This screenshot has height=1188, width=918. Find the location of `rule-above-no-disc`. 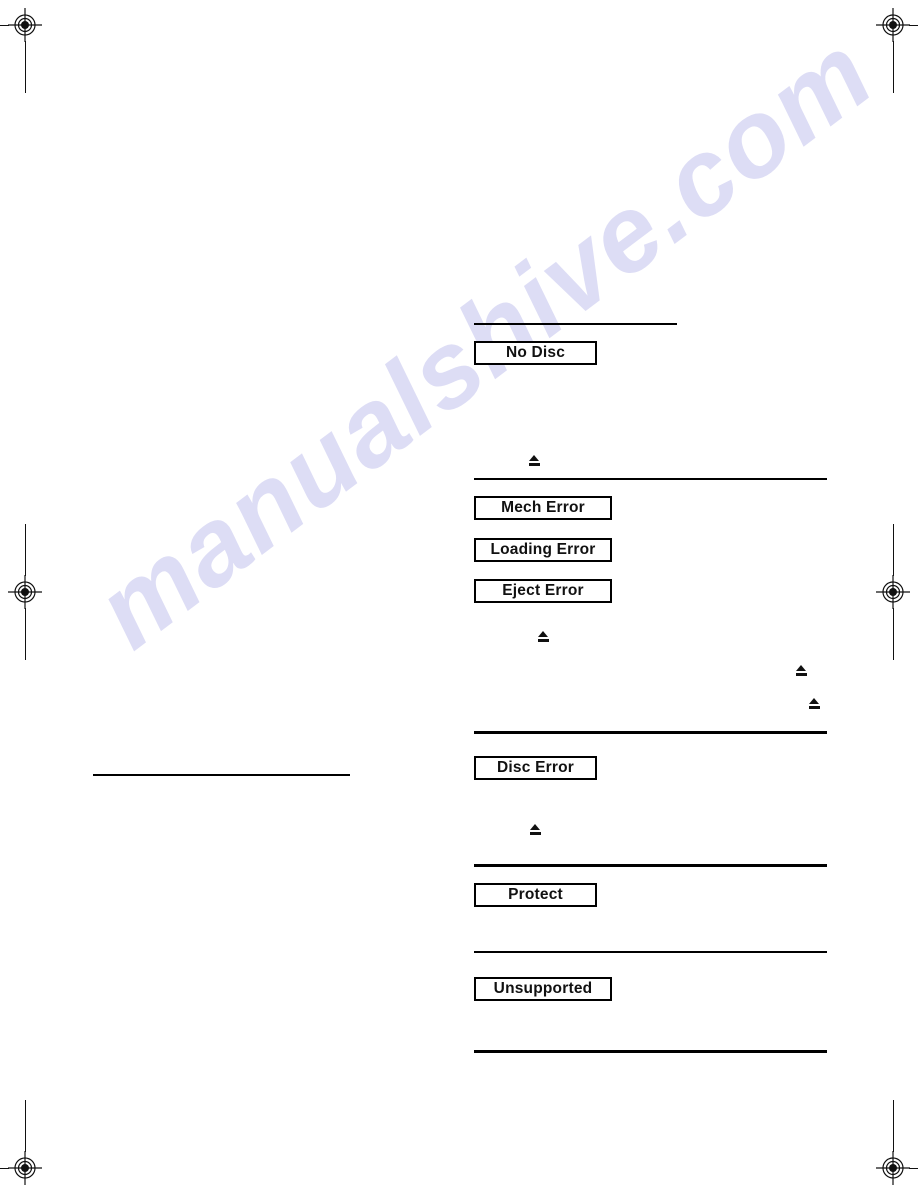

rule-above-no-disc is located at coordinates (575, 324).